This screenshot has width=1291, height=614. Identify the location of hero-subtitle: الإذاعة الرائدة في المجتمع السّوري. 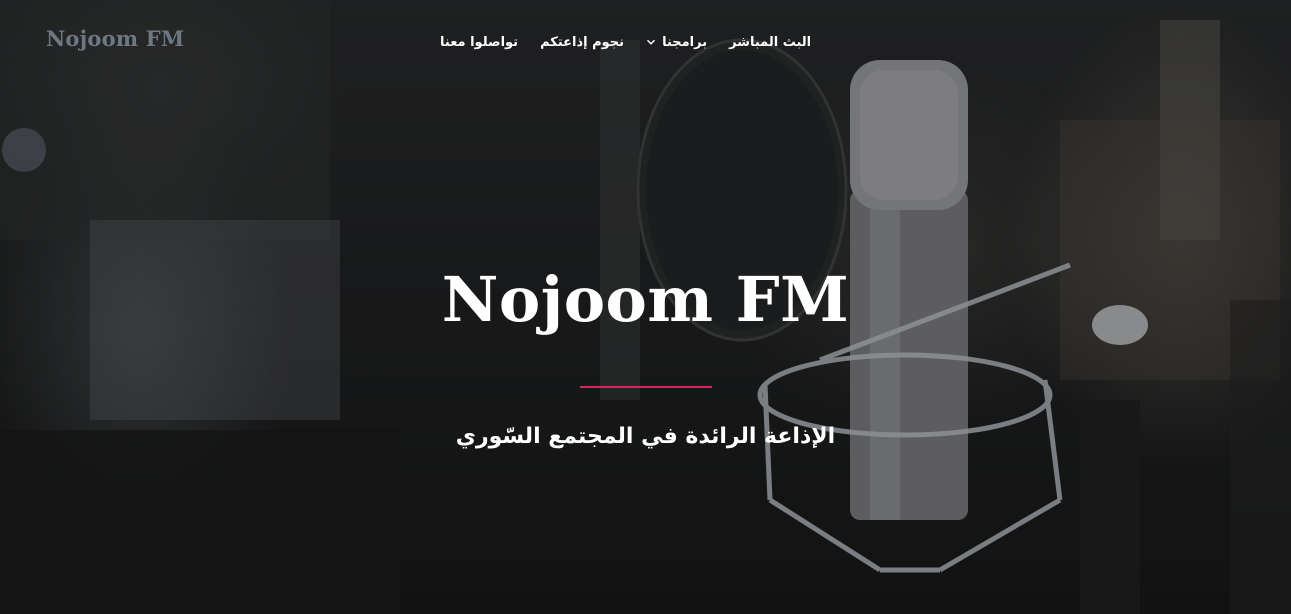
(645, 436).